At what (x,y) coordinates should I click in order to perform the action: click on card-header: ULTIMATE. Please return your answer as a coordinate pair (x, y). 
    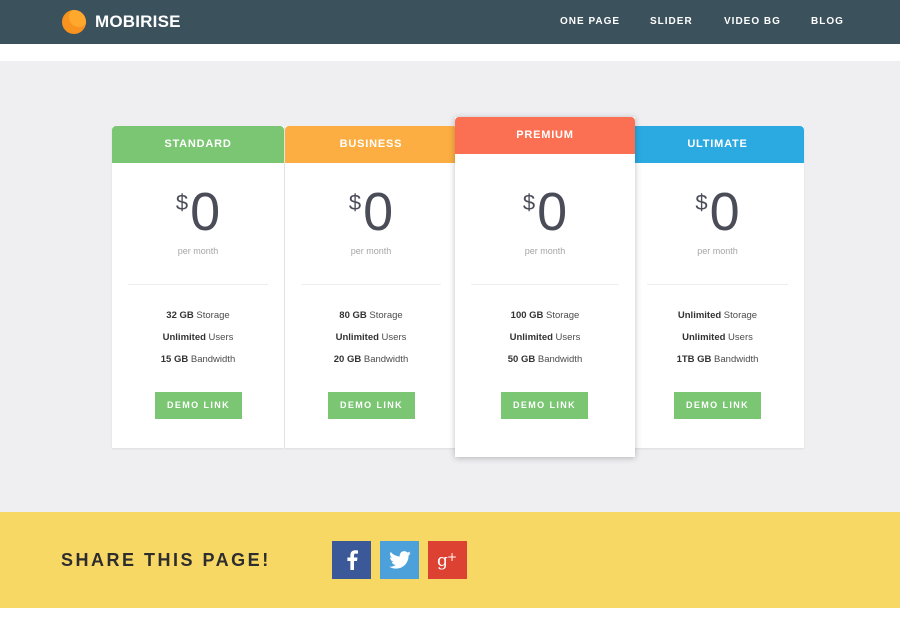
    Looking at the image, I should click on (717, 144).